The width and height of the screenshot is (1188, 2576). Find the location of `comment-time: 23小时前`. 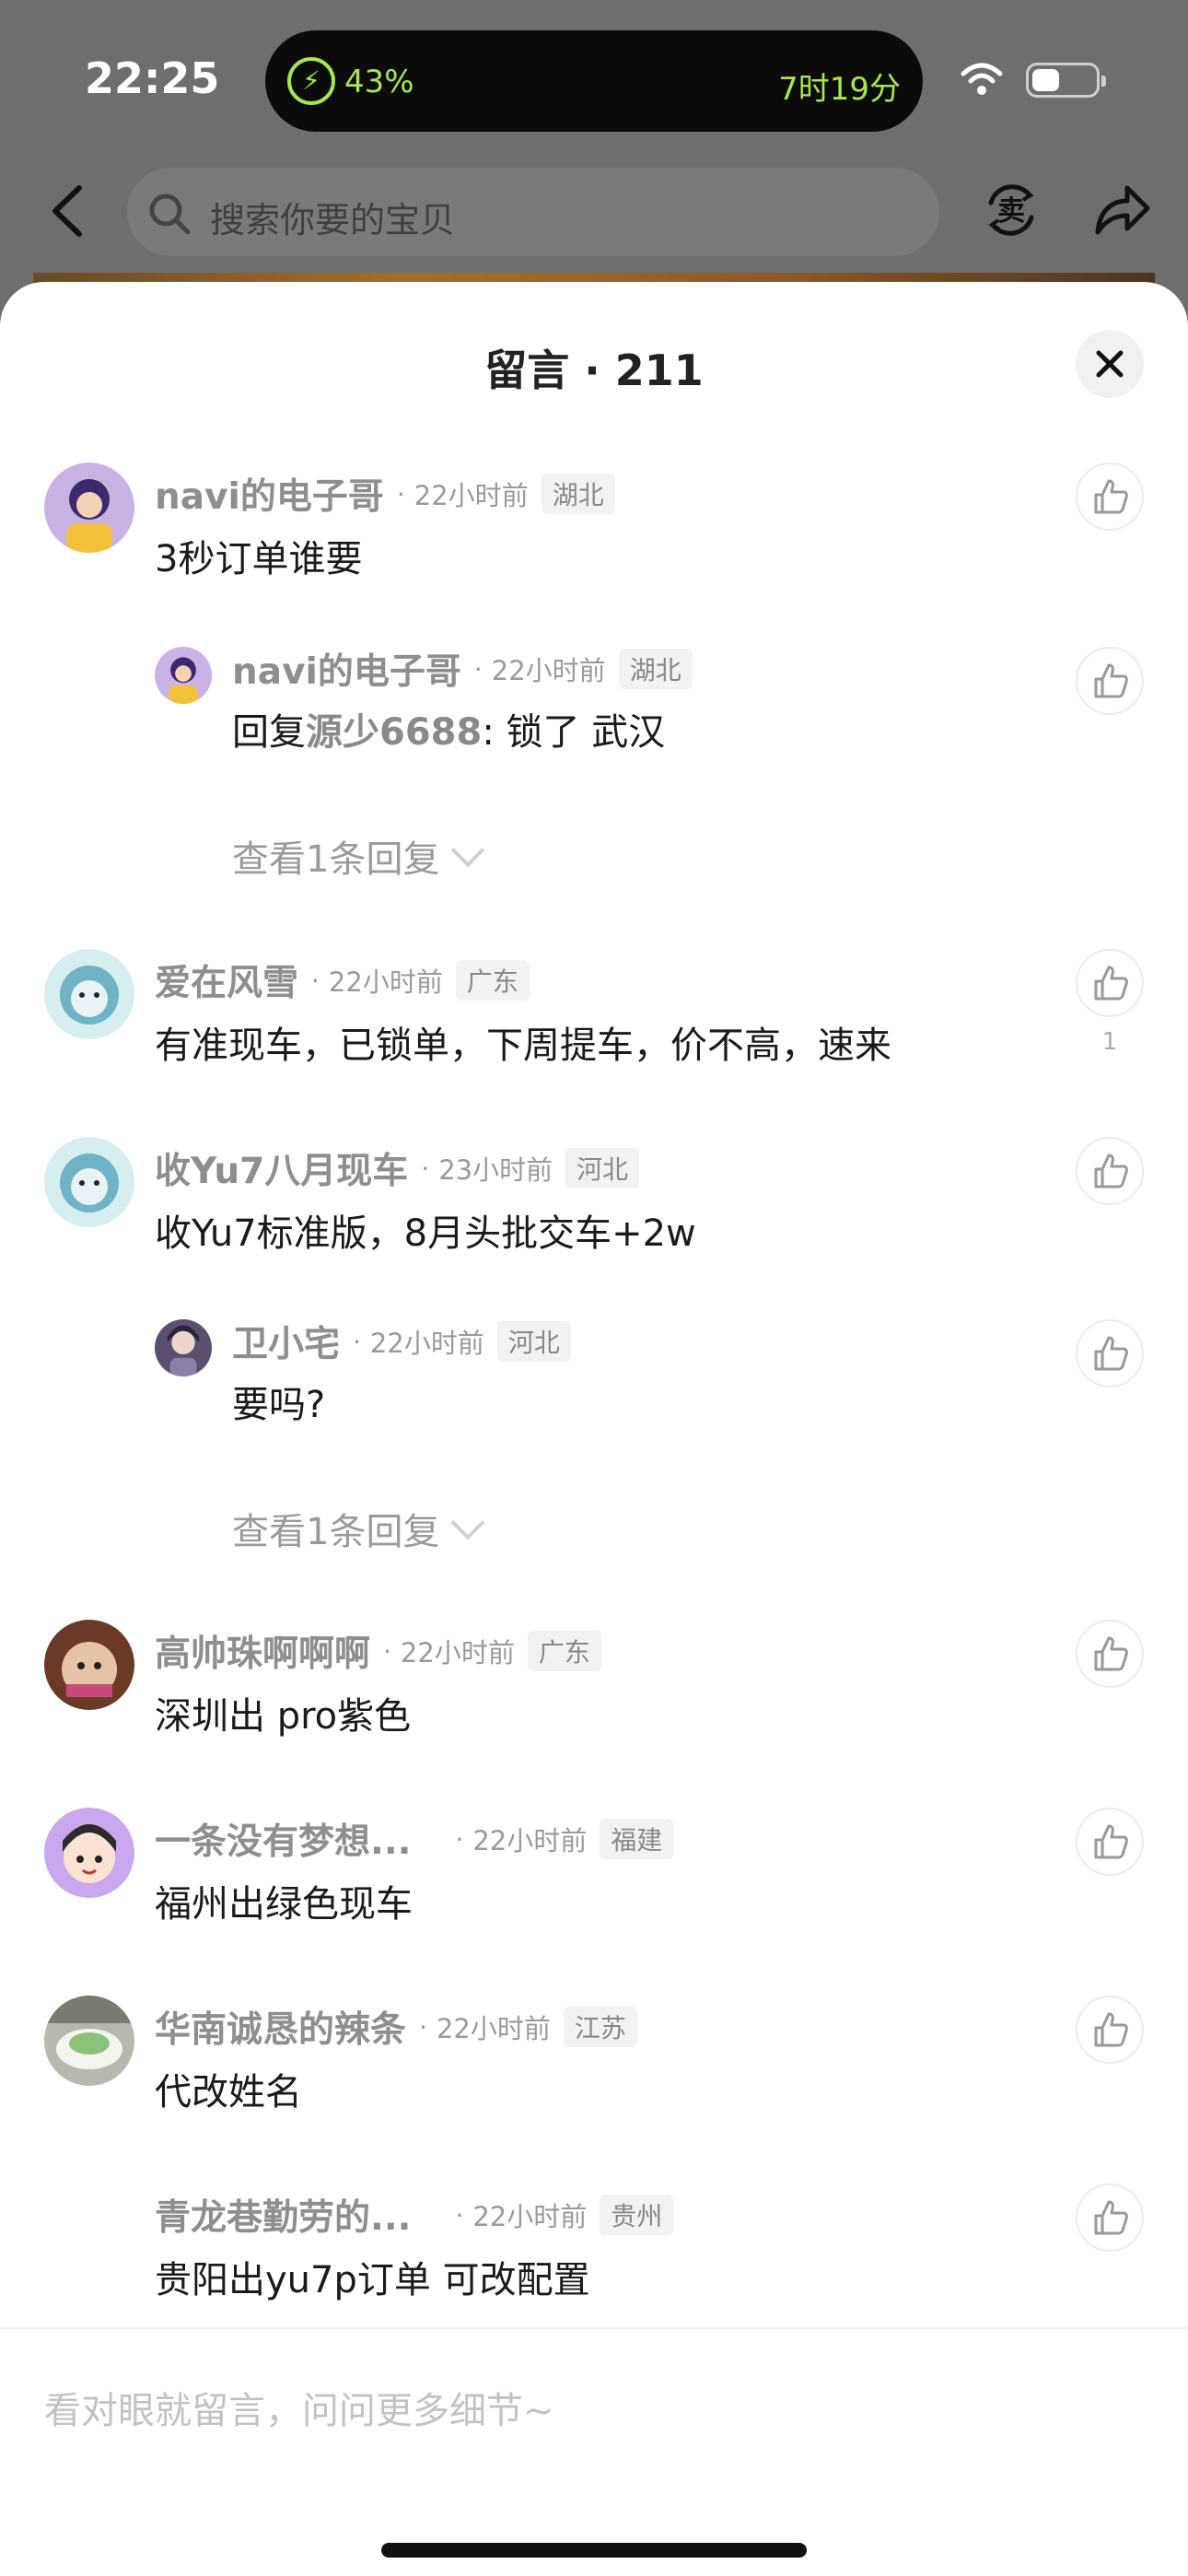

comment-time: 23小时前 is located at coordinates (496, 1170).